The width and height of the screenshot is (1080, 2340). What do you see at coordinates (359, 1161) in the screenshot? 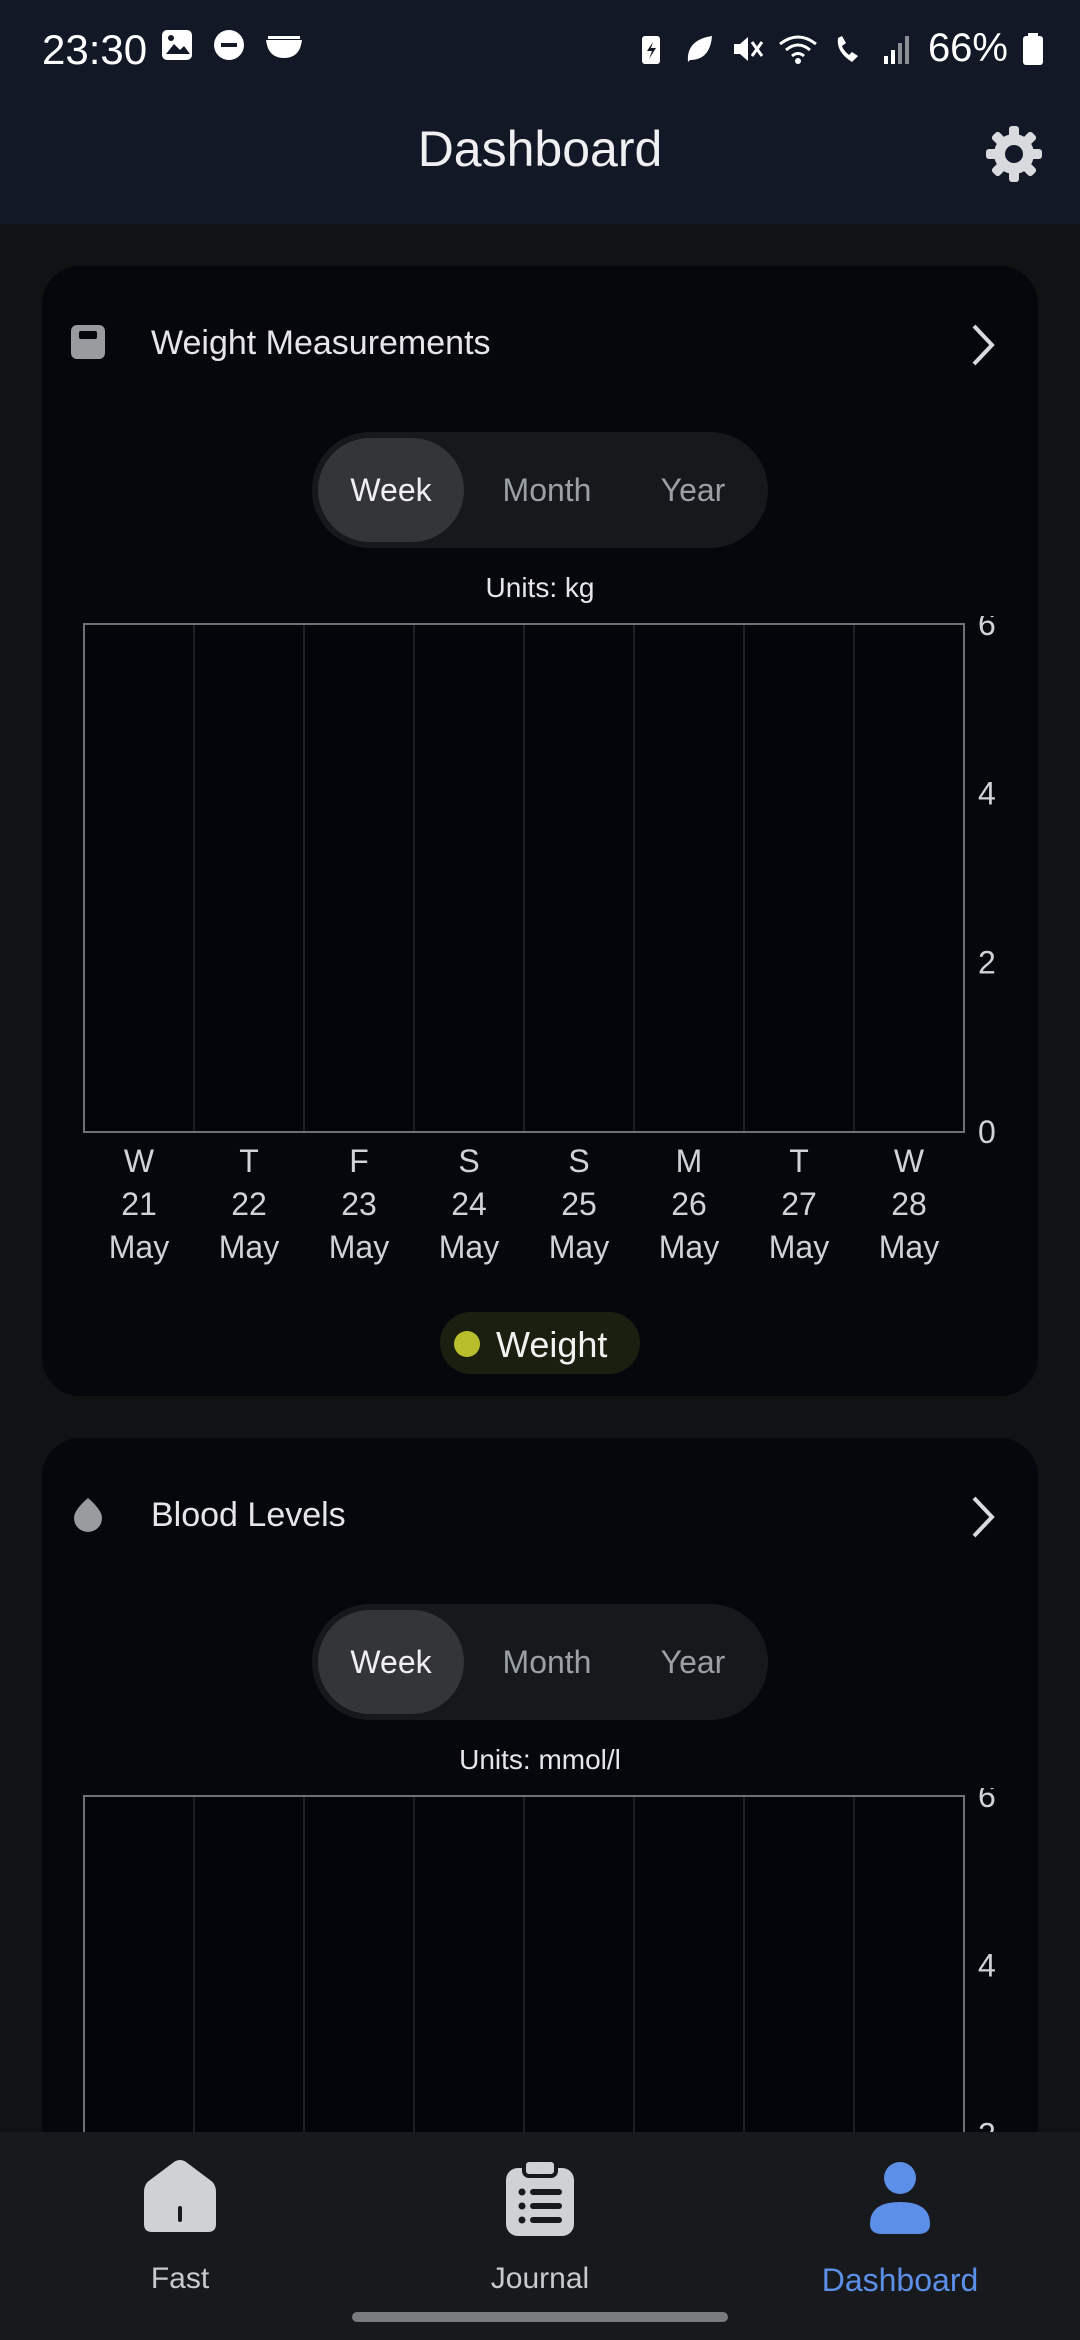
I see `weight-chart-x-tick-line: F` at bounding box center [359, 1161].